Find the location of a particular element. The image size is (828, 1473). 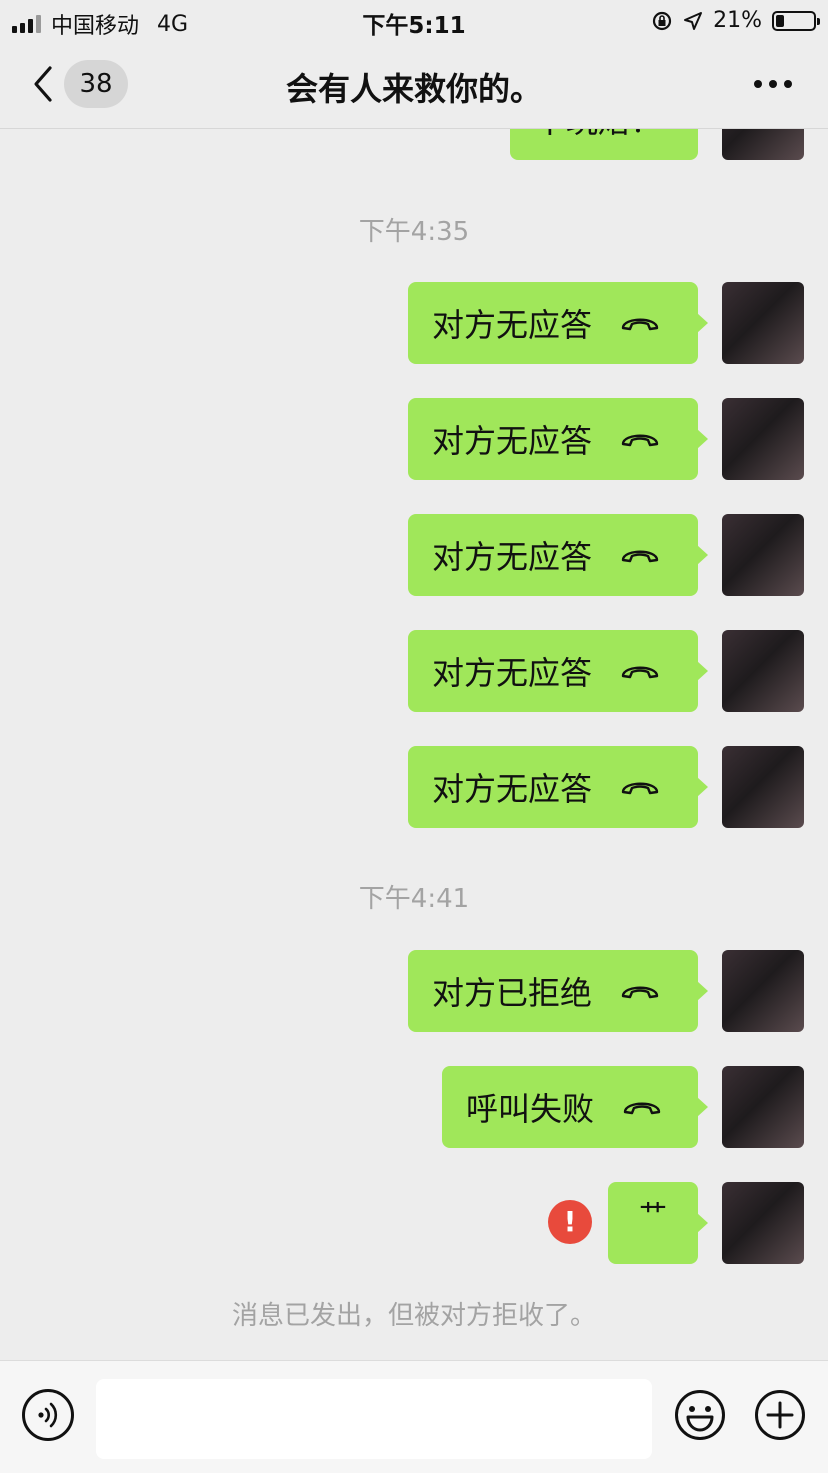

nav-bar: 38 会有人来救你的。 is located at coordinates (414, 86).